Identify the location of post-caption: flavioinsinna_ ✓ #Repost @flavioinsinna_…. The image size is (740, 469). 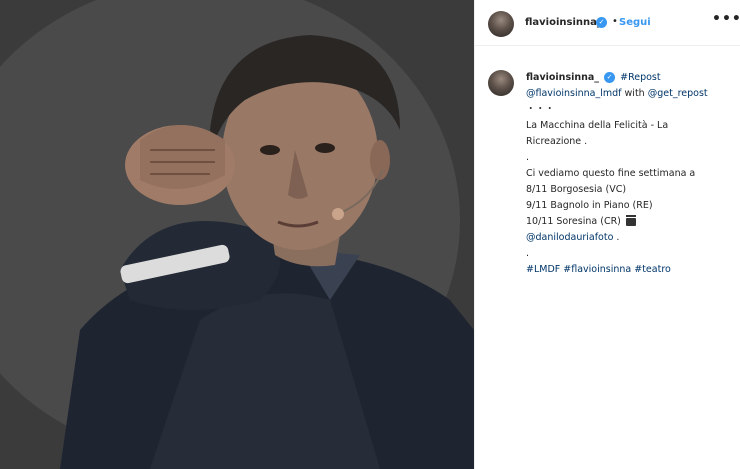
(628, 174).